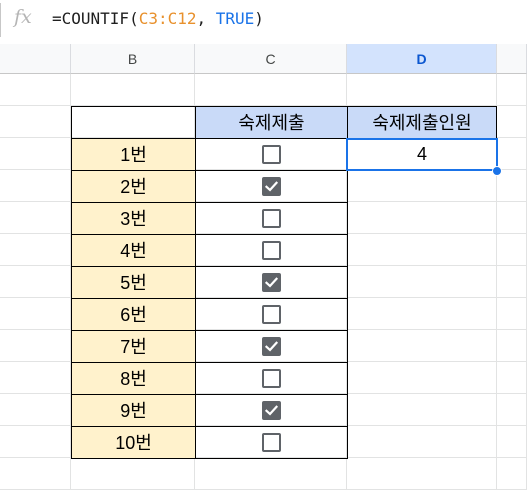 This screenshot has width=527, height=490. I want to click on student-label-cell: 4번, so click(133, 250).